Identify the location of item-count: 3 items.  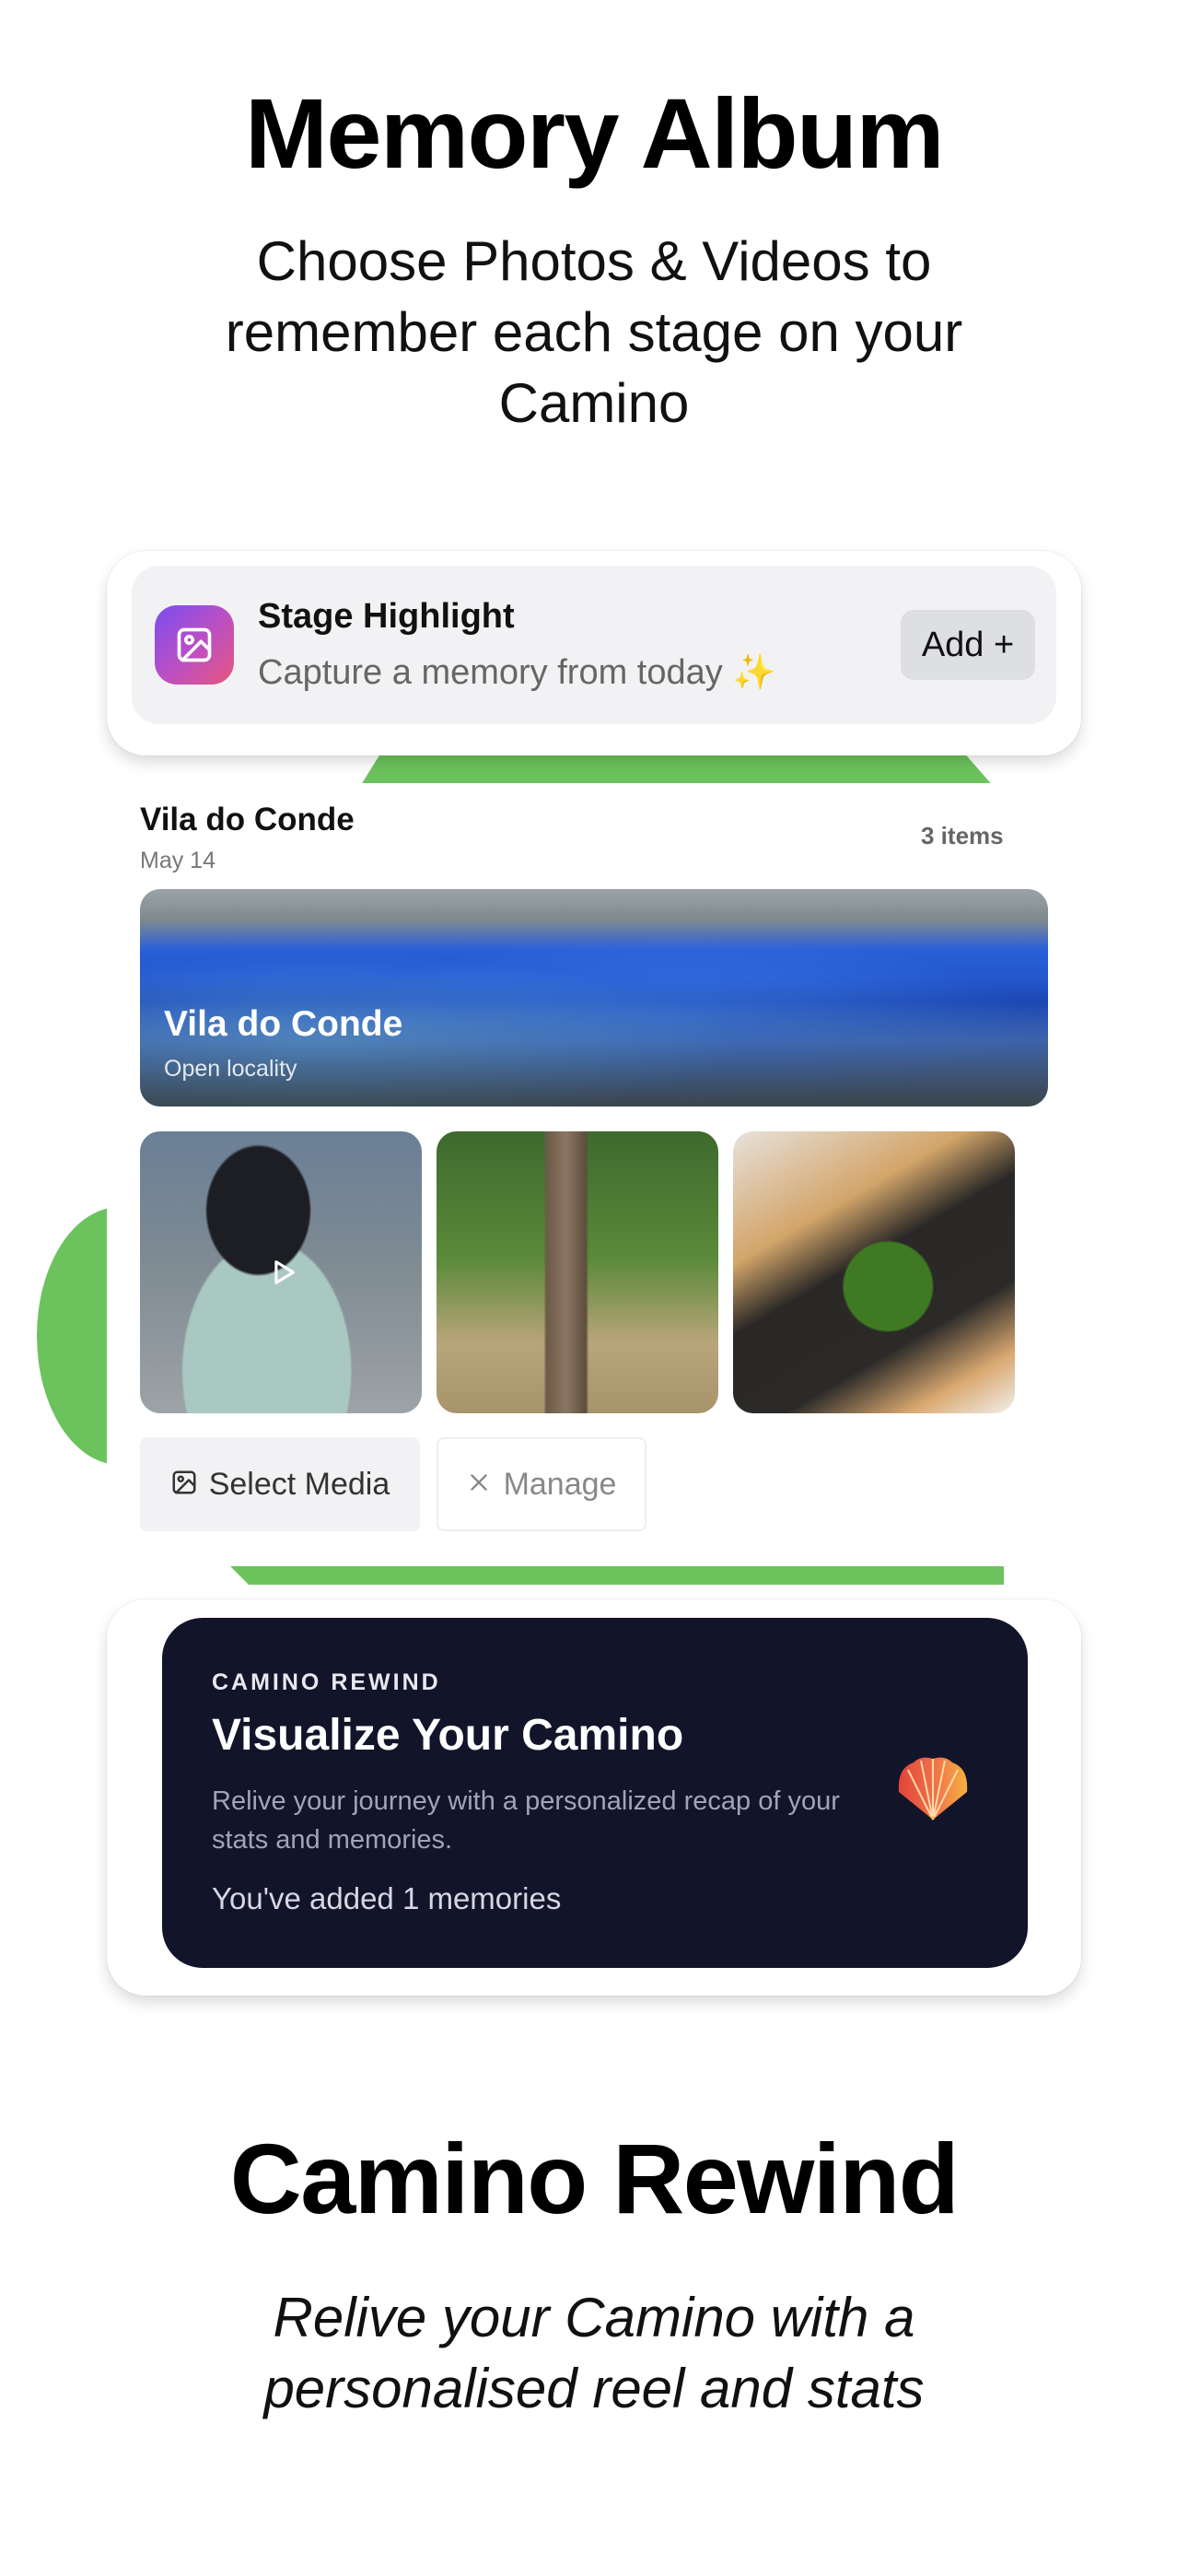
(962, 835).